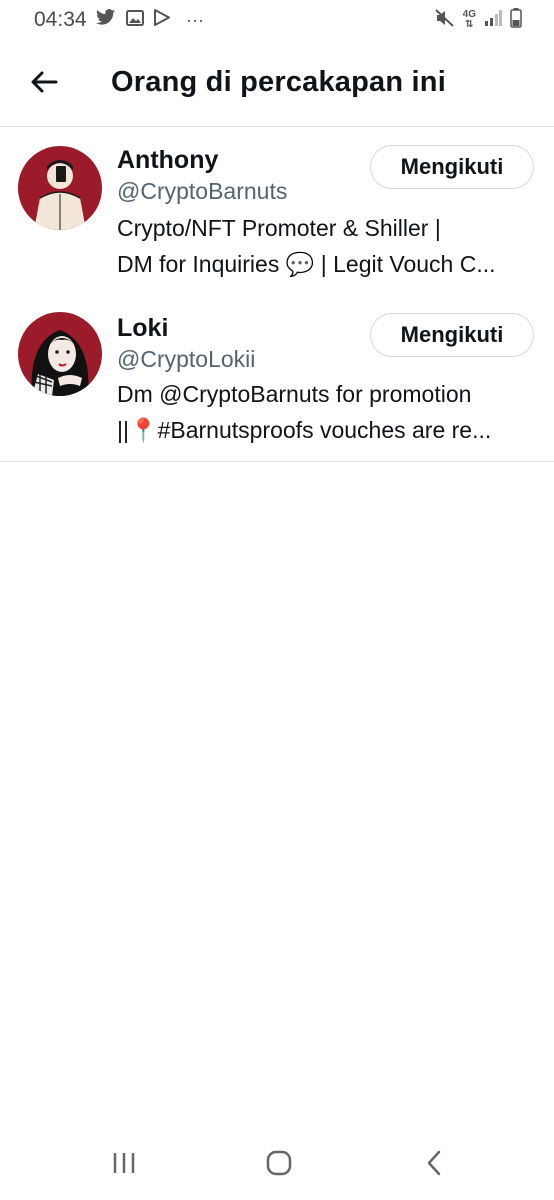  I want to click on battery-icon, so click(516, 20).